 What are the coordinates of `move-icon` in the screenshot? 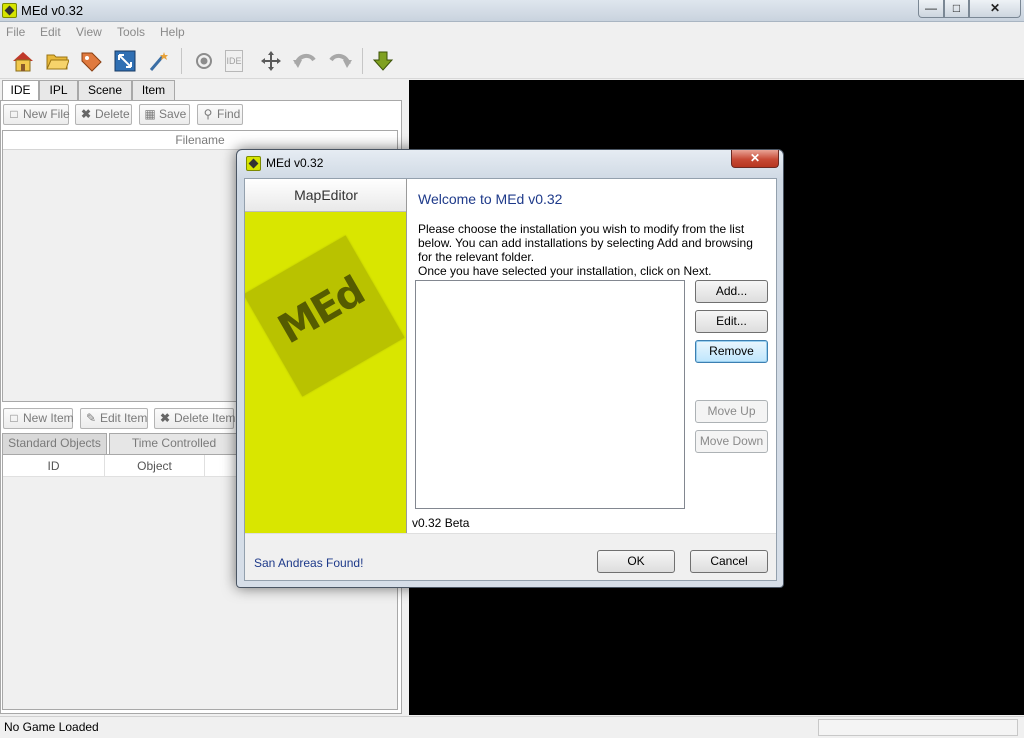 It's located at (271, 61).